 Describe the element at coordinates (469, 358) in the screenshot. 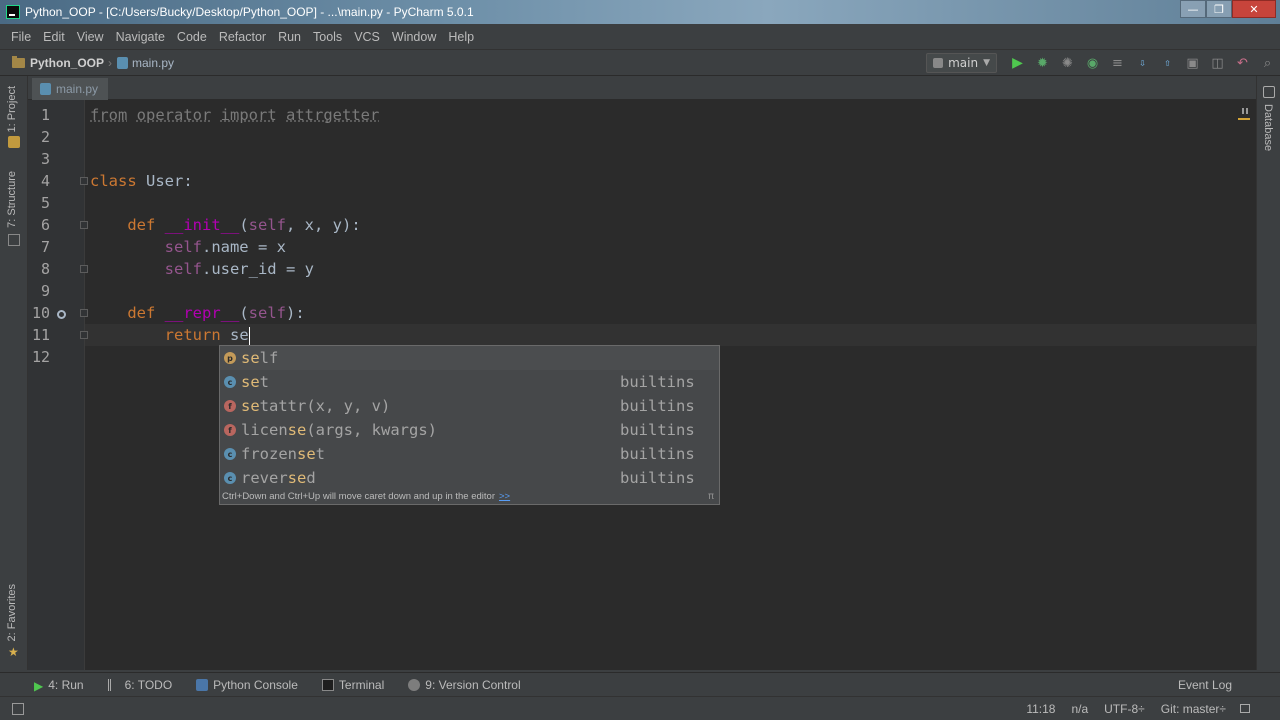

I see `completion-item: p se lf` at that location.